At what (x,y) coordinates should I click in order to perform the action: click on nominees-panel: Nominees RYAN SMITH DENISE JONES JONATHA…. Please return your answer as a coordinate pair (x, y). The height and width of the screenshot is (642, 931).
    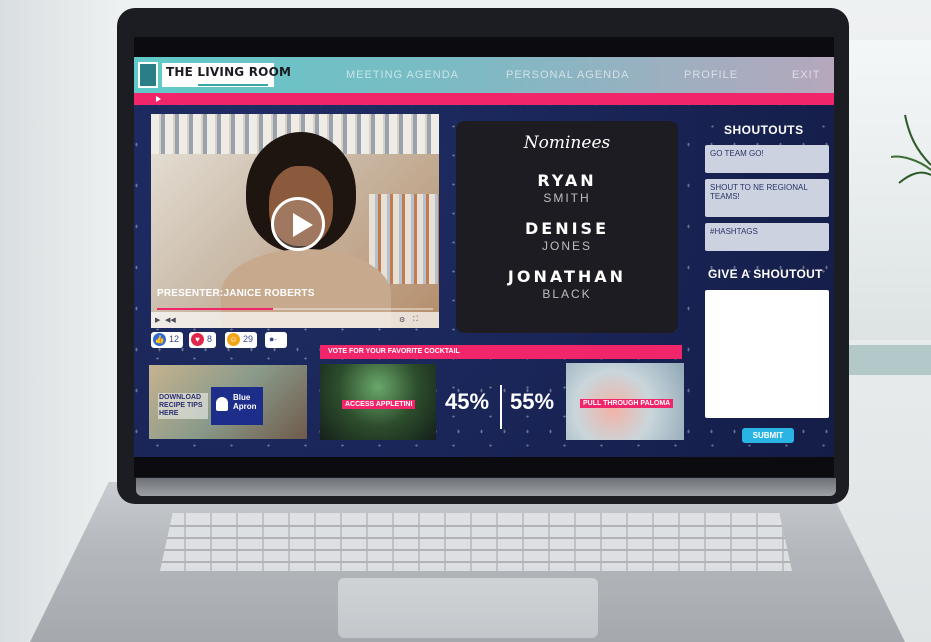
    Looking at the image, I should click on (567, 227).